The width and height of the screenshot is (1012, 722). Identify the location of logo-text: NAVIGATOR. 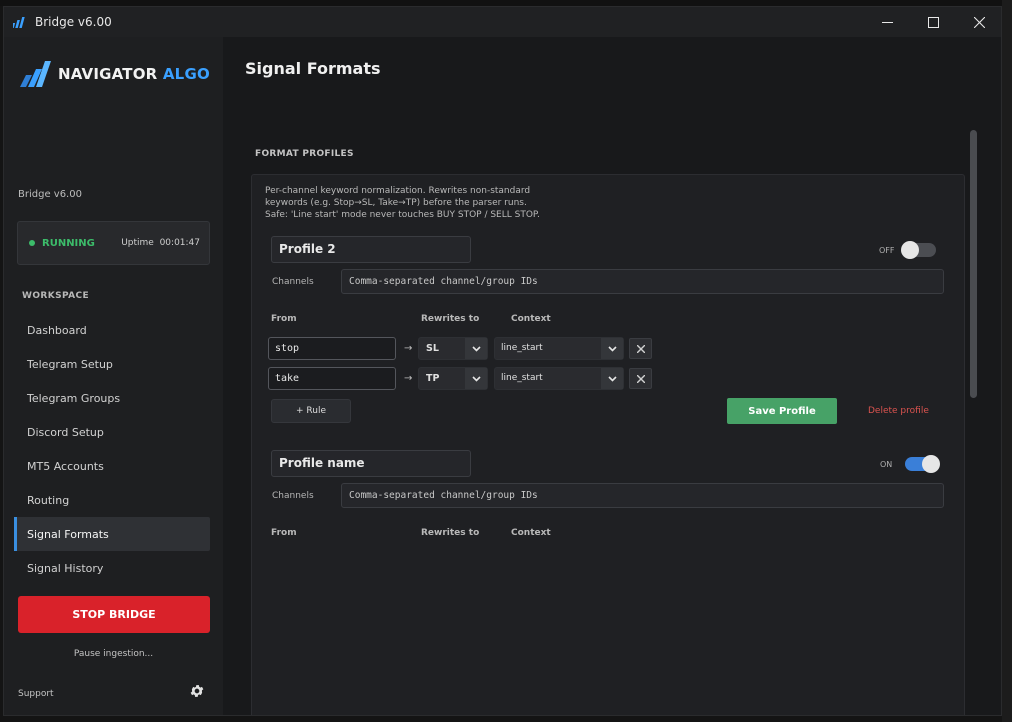
(108, 74).